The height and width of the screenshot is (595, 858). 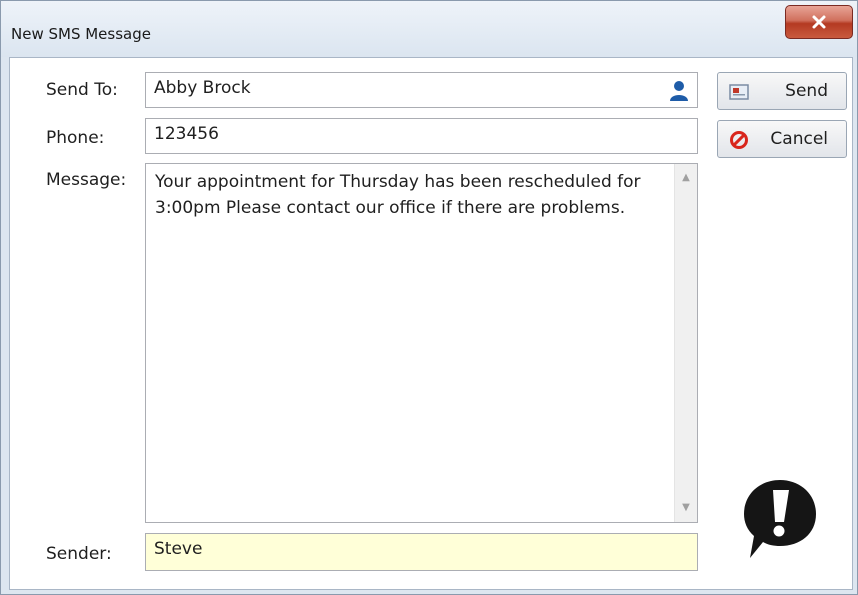 I want to click on sender-label: Sender:, so click(x=79, y=554).